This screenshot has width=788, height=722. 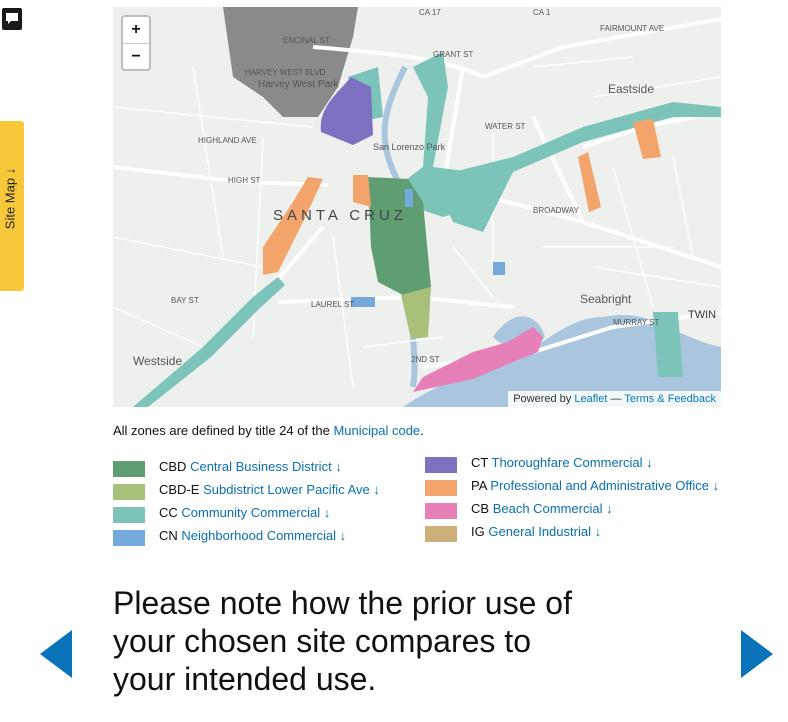 I want to click on map-place-seabright: Seabright, so click(x=606, y=299).